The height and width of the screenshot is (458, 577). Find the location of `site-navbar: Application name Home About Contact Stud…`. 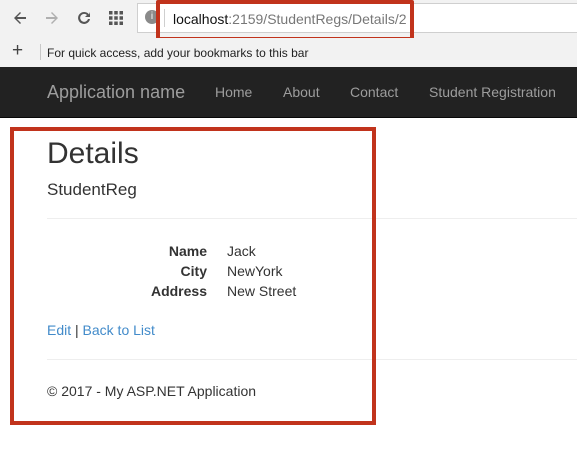

site-navbar: Application name Home About Contact Stud… is located at coordinates (288, 92).